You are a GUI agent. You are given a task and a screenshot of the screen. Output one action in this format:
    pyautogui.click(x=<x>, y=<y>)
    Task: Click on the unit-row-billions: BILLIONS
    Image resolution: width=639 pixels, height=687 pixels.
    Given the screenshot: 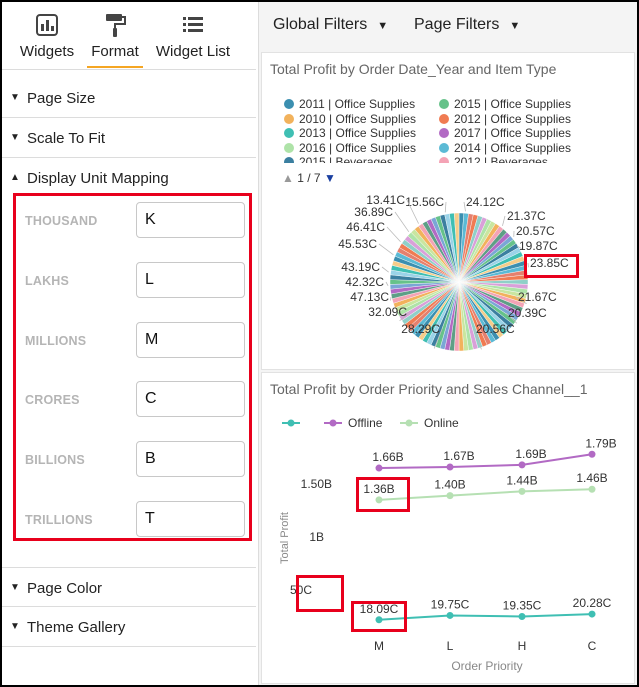 What is the action you would take?
    pyautogui.click(x=132, y=459)
    